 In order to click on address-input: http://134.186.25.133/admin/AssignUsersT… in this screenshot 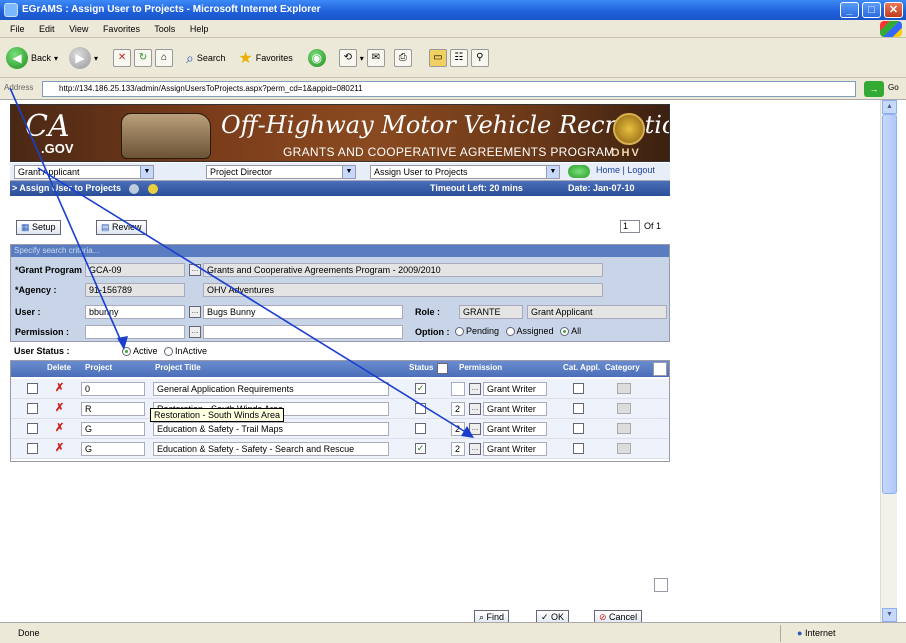, I will do `click(449, 89)`.